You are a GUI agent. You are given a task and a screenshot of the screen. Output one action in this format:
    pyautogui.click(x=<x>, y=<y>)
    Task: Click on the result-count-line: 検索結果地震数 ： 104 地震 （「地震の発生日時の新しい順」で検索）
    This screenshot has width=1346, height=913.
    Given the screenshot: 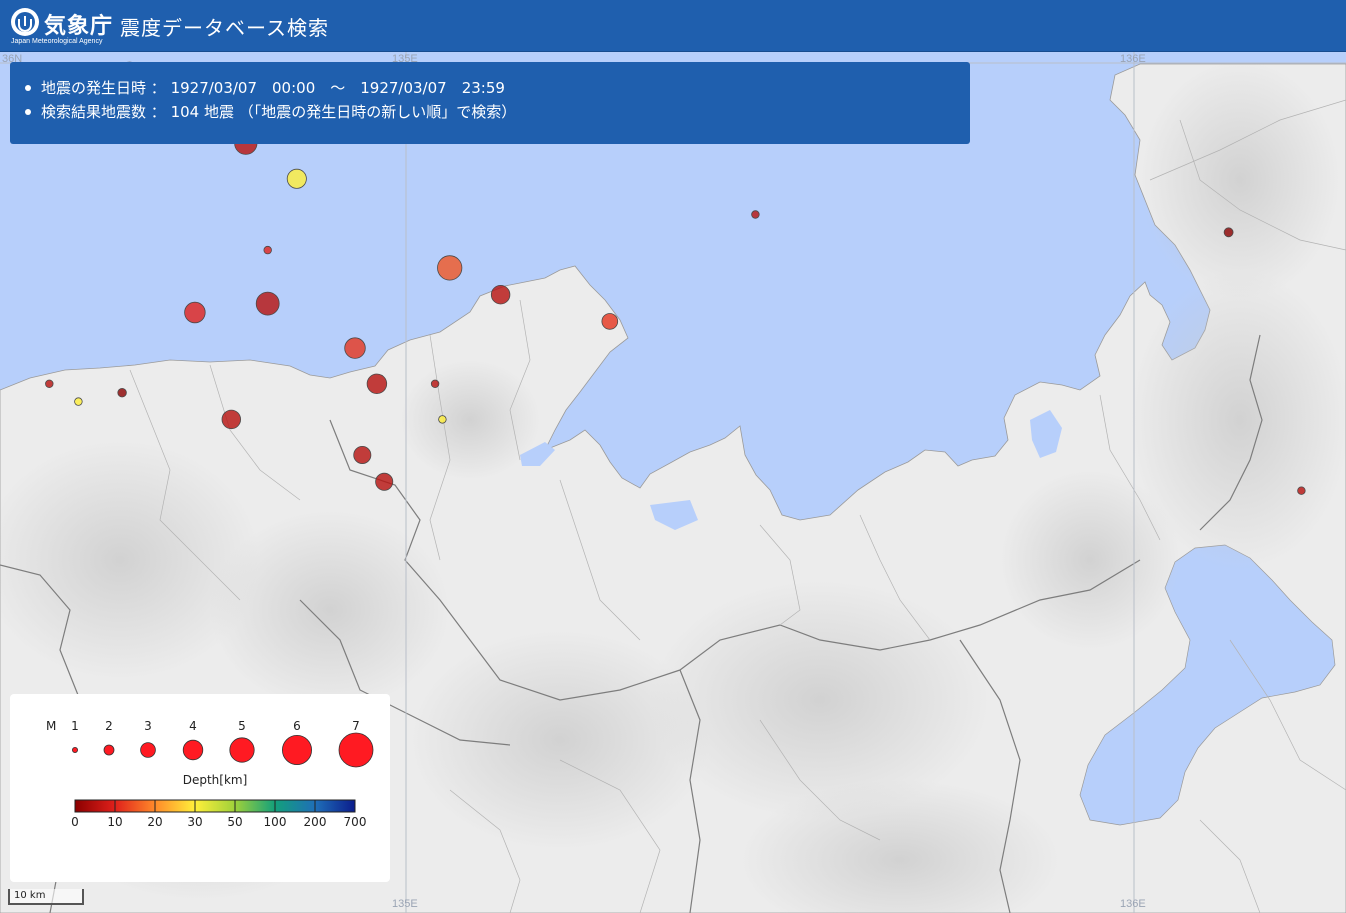 What is the action you would take?
    pyautogui.click(x=497, y=112)
    